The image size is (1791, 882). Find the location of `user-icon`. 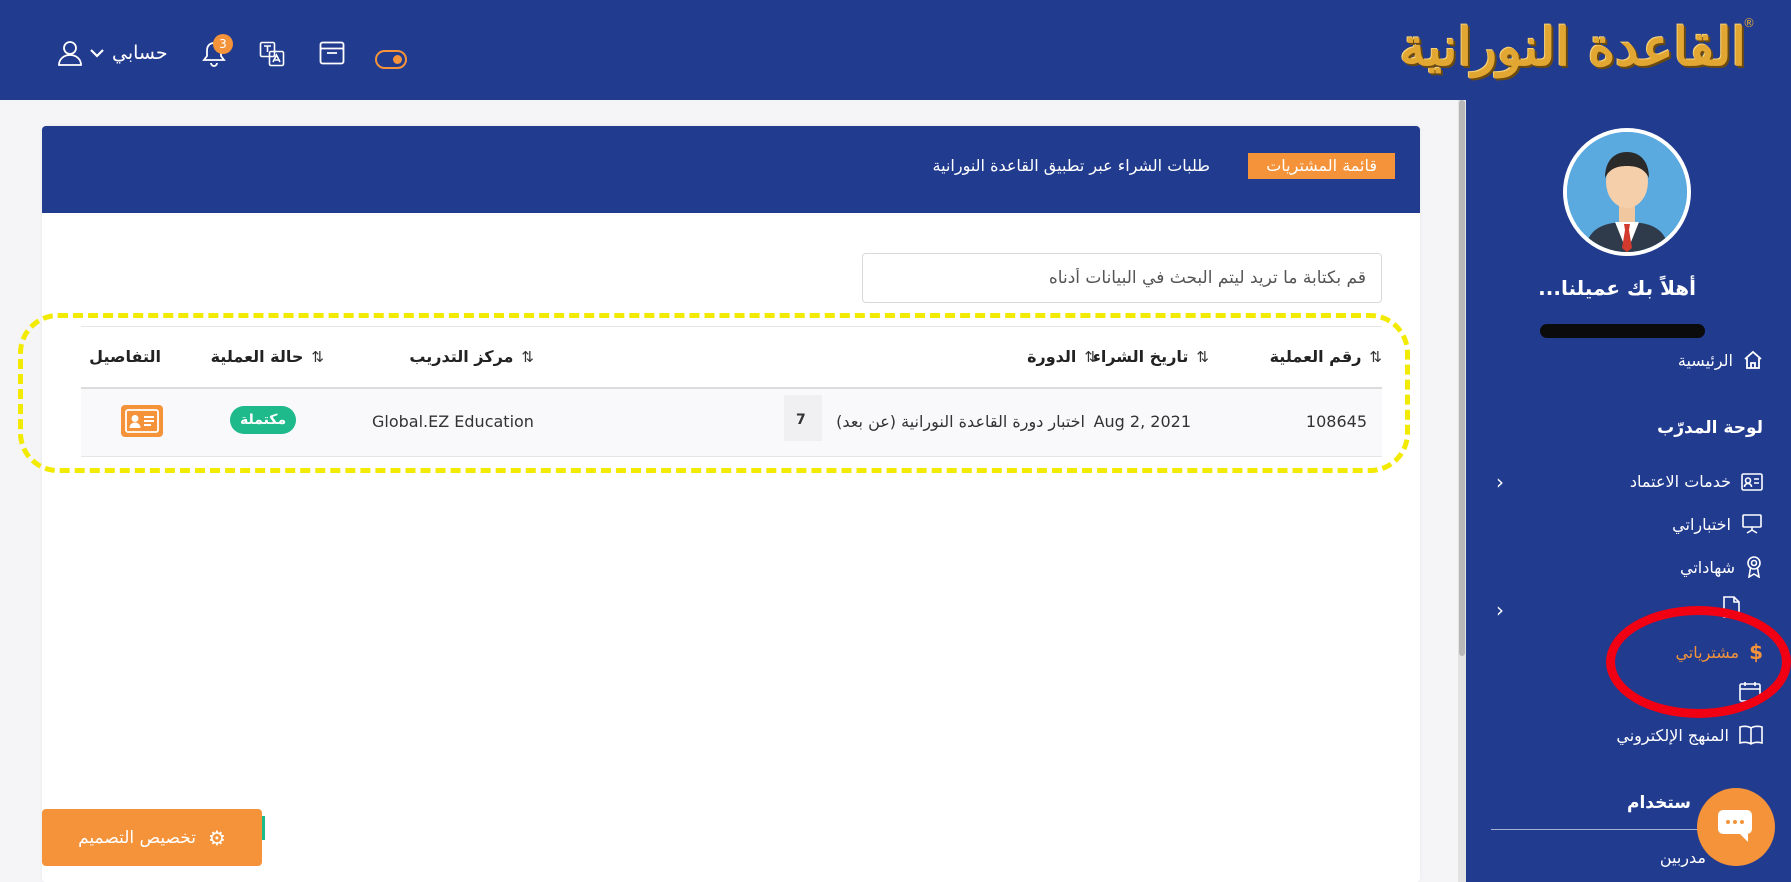

user-icon is located at coordinates (70, 53).